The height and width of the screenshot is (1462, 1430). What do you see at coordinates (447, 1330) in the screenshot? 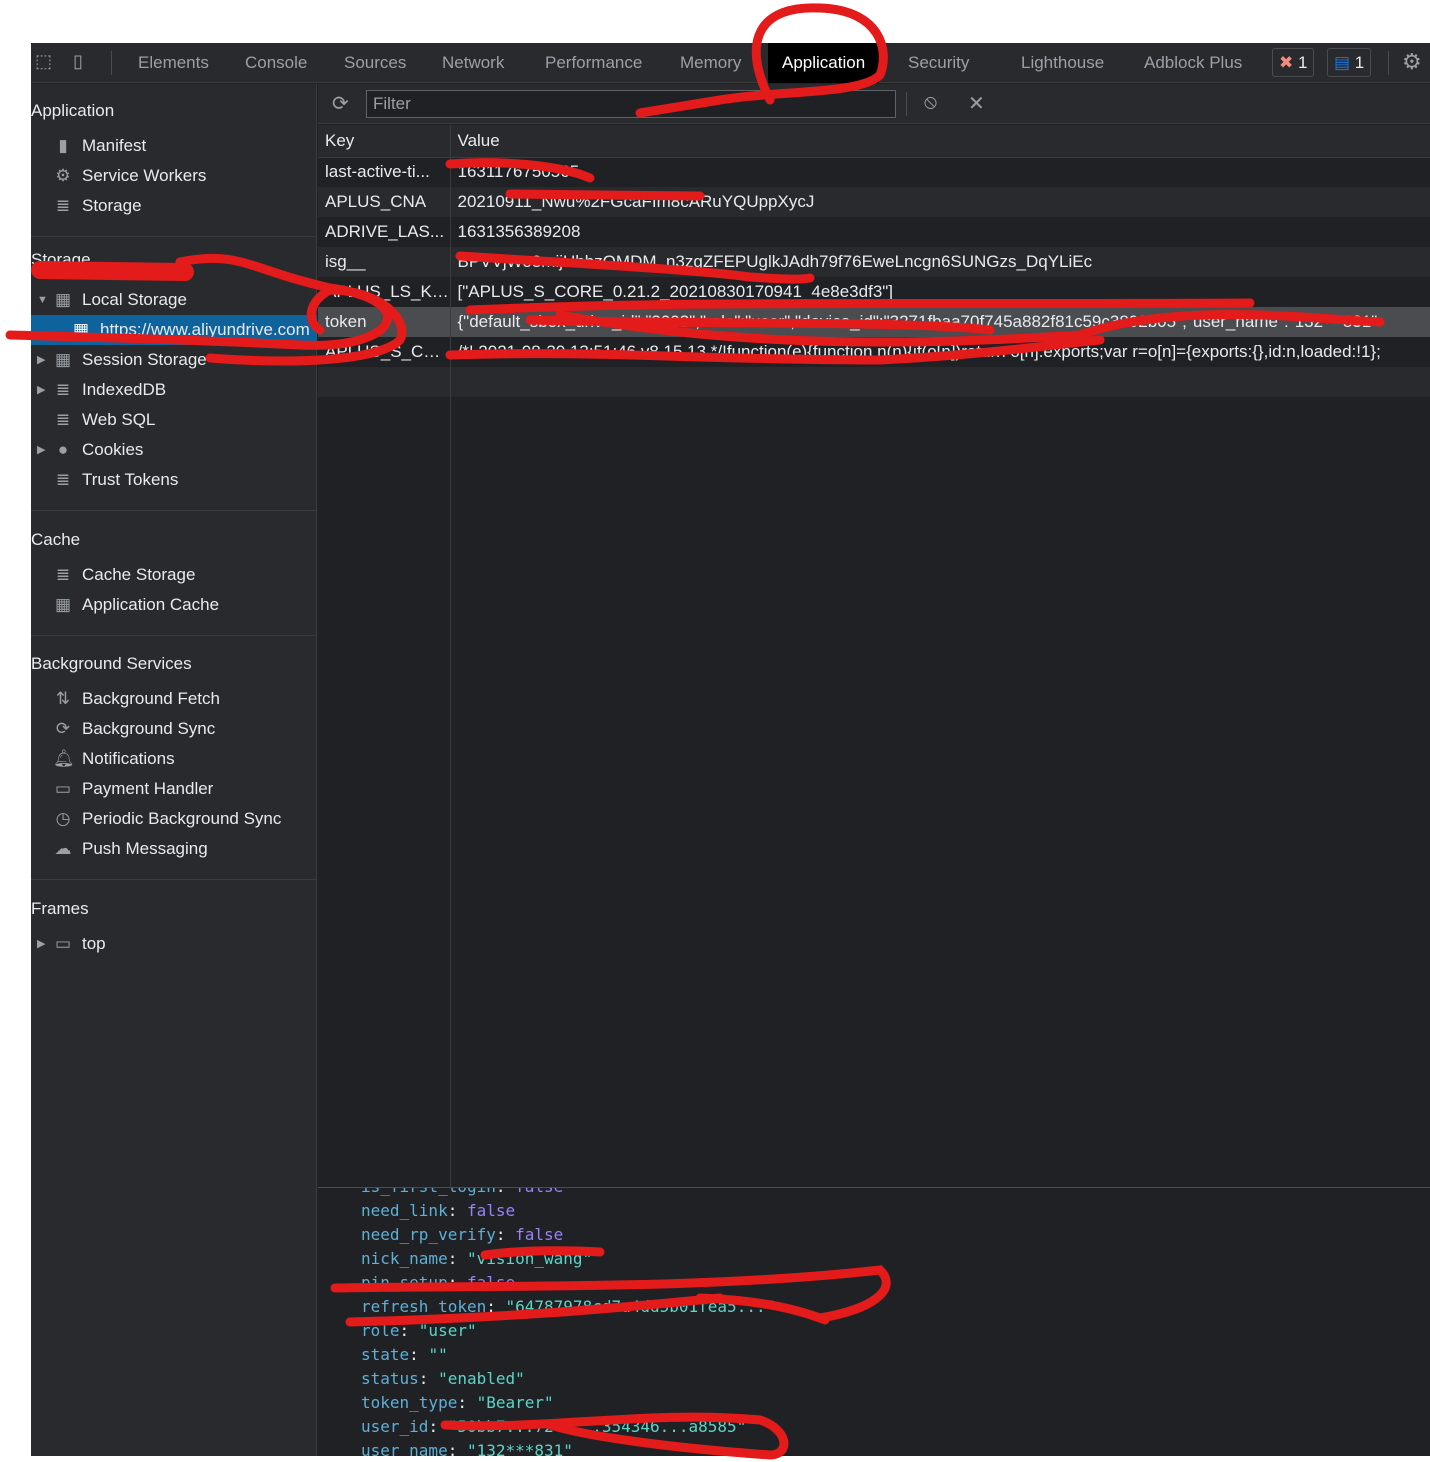
I see `property-value: "user"` at bounding box center [447, 1330].